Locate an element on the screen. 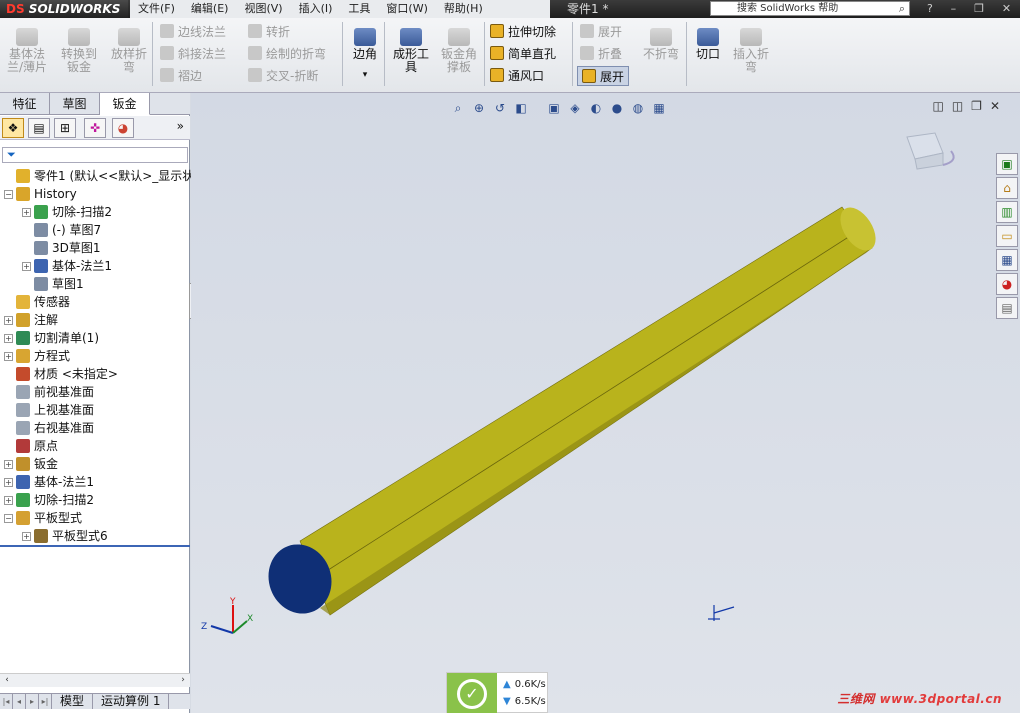 This screenshot has width=1020, height=713. tree-item: − History is located at coordinates (40, 194).